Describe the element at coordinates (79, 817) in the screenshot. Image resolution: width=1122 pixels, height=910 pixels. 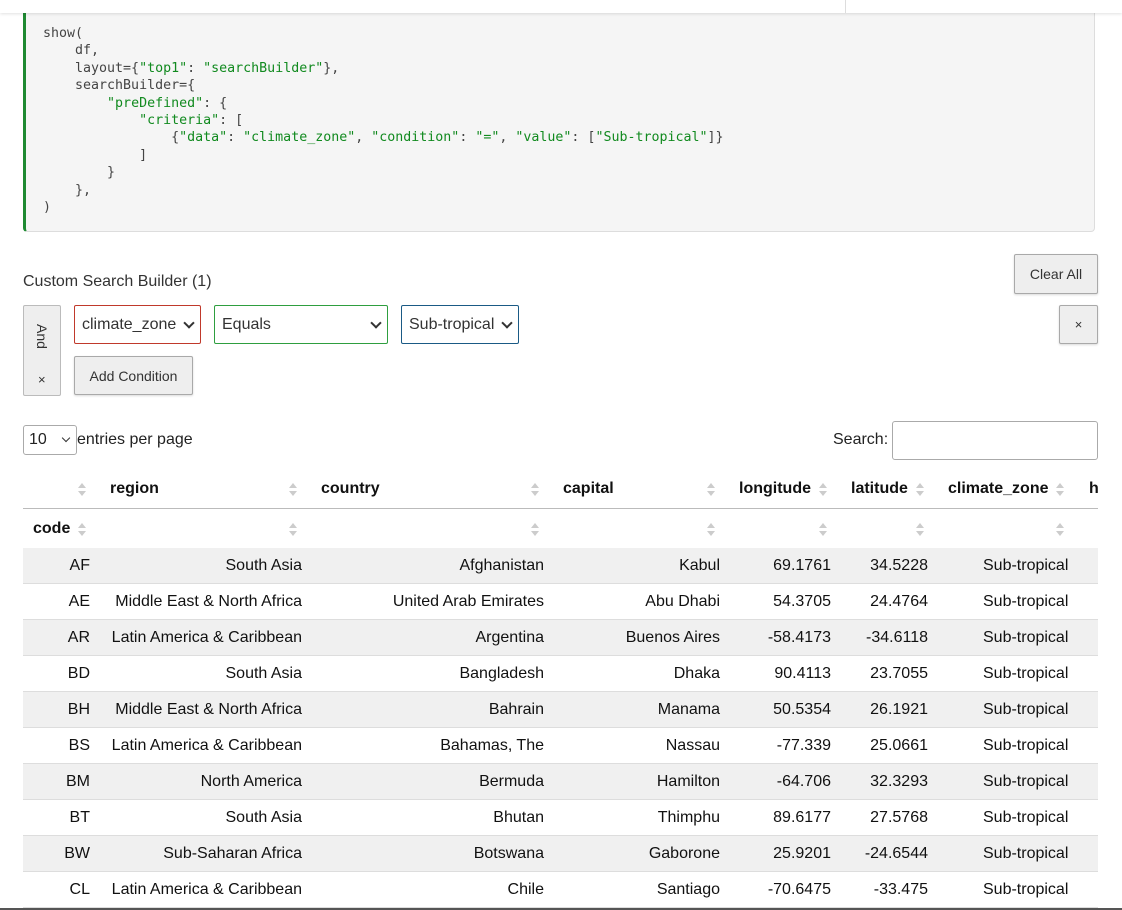
I see `table-cell: BT` at that location.